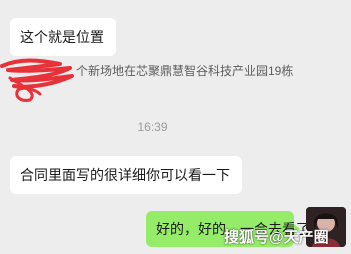  Describe the element at coordinates (152, 127) in the screenshot. I see `timestamp: 16:39` at that location.